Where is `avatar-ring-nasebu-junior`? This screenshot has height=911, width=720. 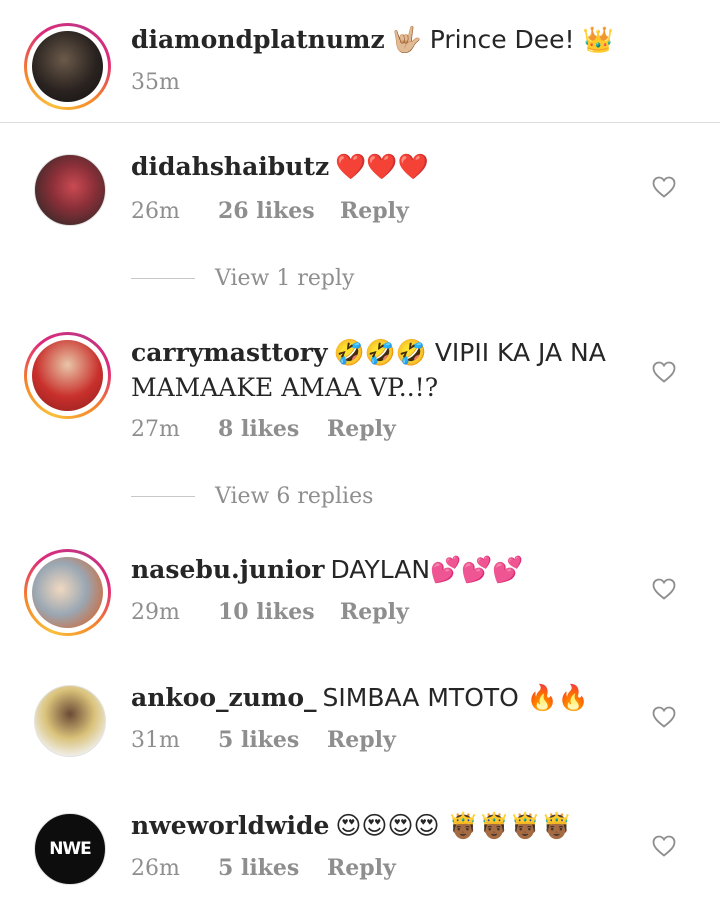
avatar-ring-nasebu-junior is located at coordinates (67, 592).